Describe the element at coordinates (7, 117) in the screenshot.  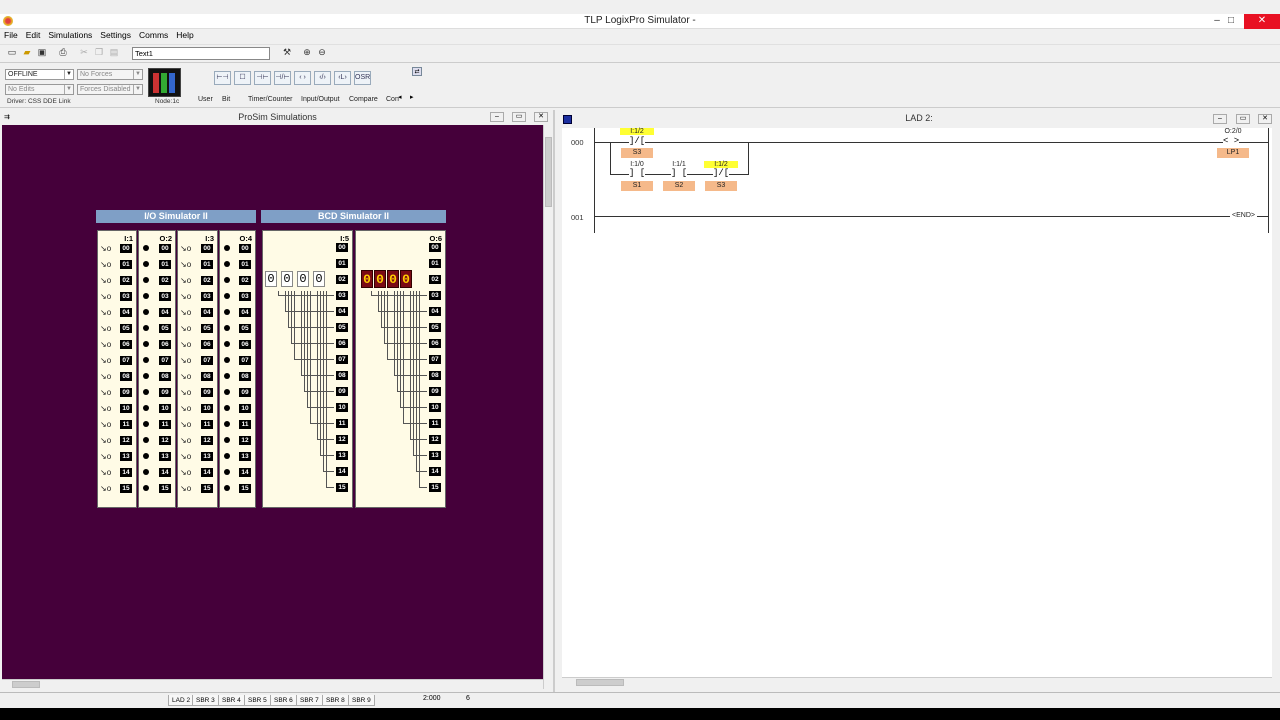
I see `prosim-menu-icon: ⇉` at that location.